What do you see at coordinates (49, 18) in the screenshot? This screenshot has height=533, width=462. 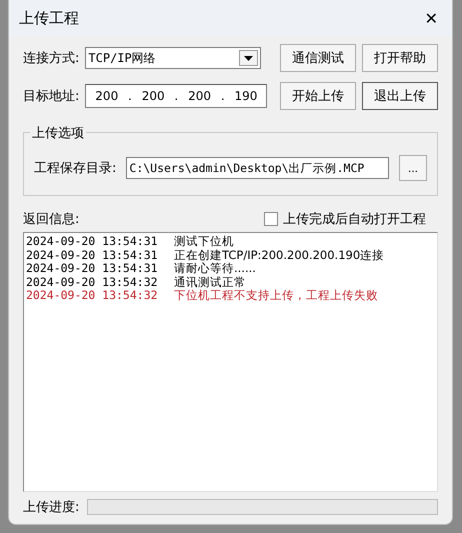 I see `window-title: 上传工程` at bounding box center [49, 18].